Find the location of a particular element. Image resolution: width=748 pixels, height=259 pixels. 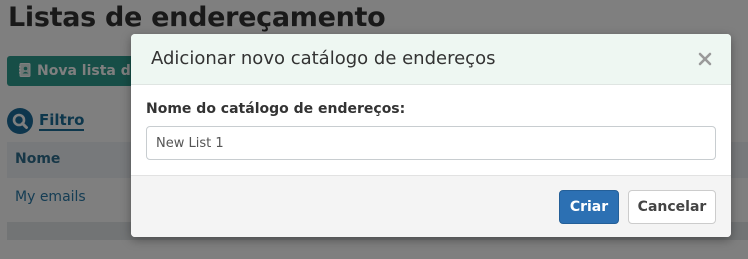

catalog-name-label: Nome do catálogo de endereços: is located at coordinates (276, 109).